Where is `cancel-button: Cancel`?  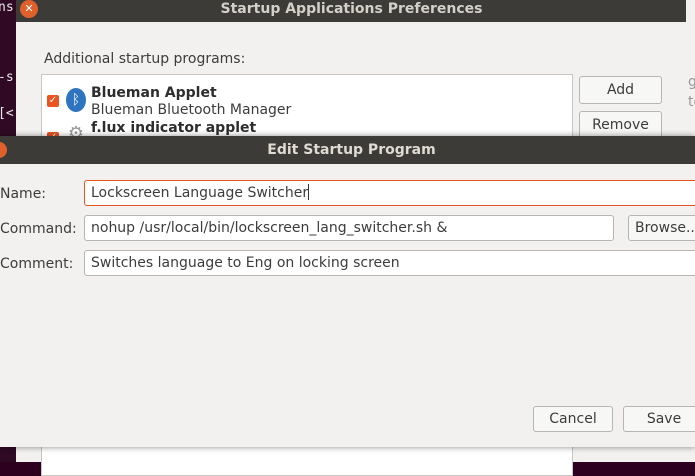
cancel-button: Cancel is located at coordinates (573, 419).